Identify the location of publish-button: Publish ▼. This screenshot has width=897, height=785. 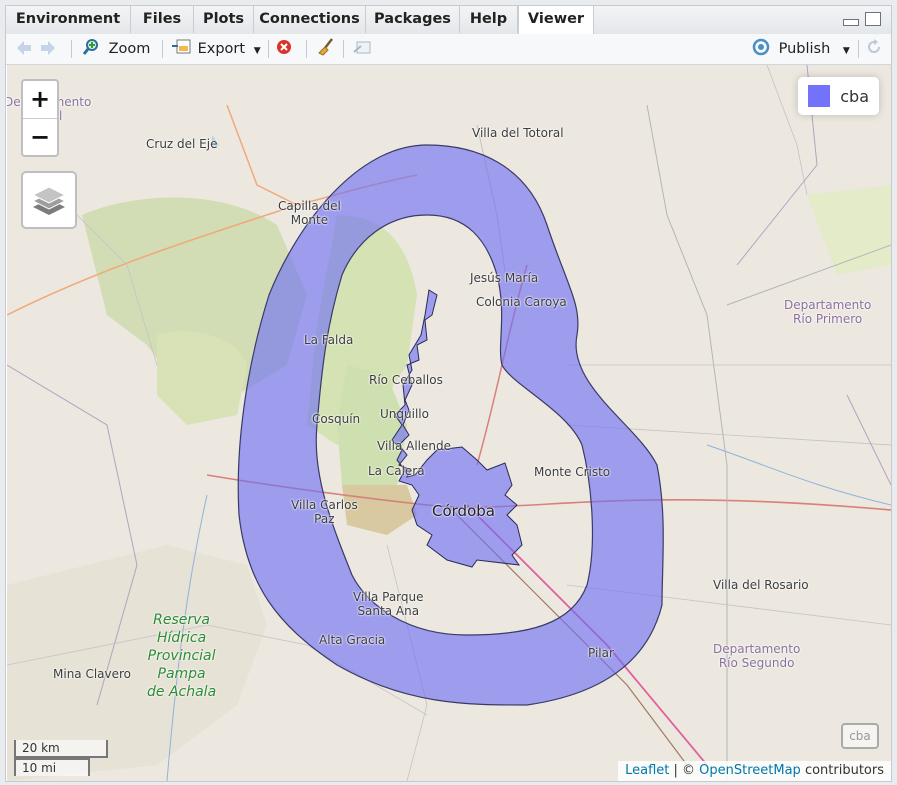
(800, 49).